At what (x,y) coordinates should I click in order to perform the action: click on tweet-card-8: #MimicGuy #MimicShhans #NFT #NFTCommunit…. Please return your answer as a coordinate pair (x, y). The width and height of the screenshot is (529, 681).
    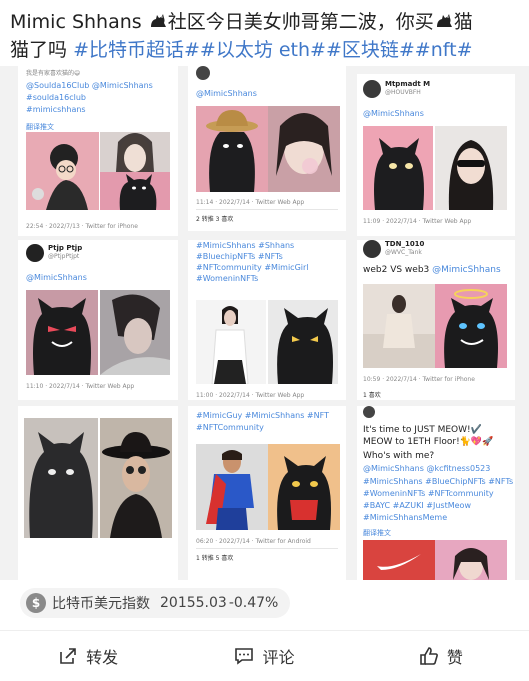
    Looking at the image, I should click on (267, 493).